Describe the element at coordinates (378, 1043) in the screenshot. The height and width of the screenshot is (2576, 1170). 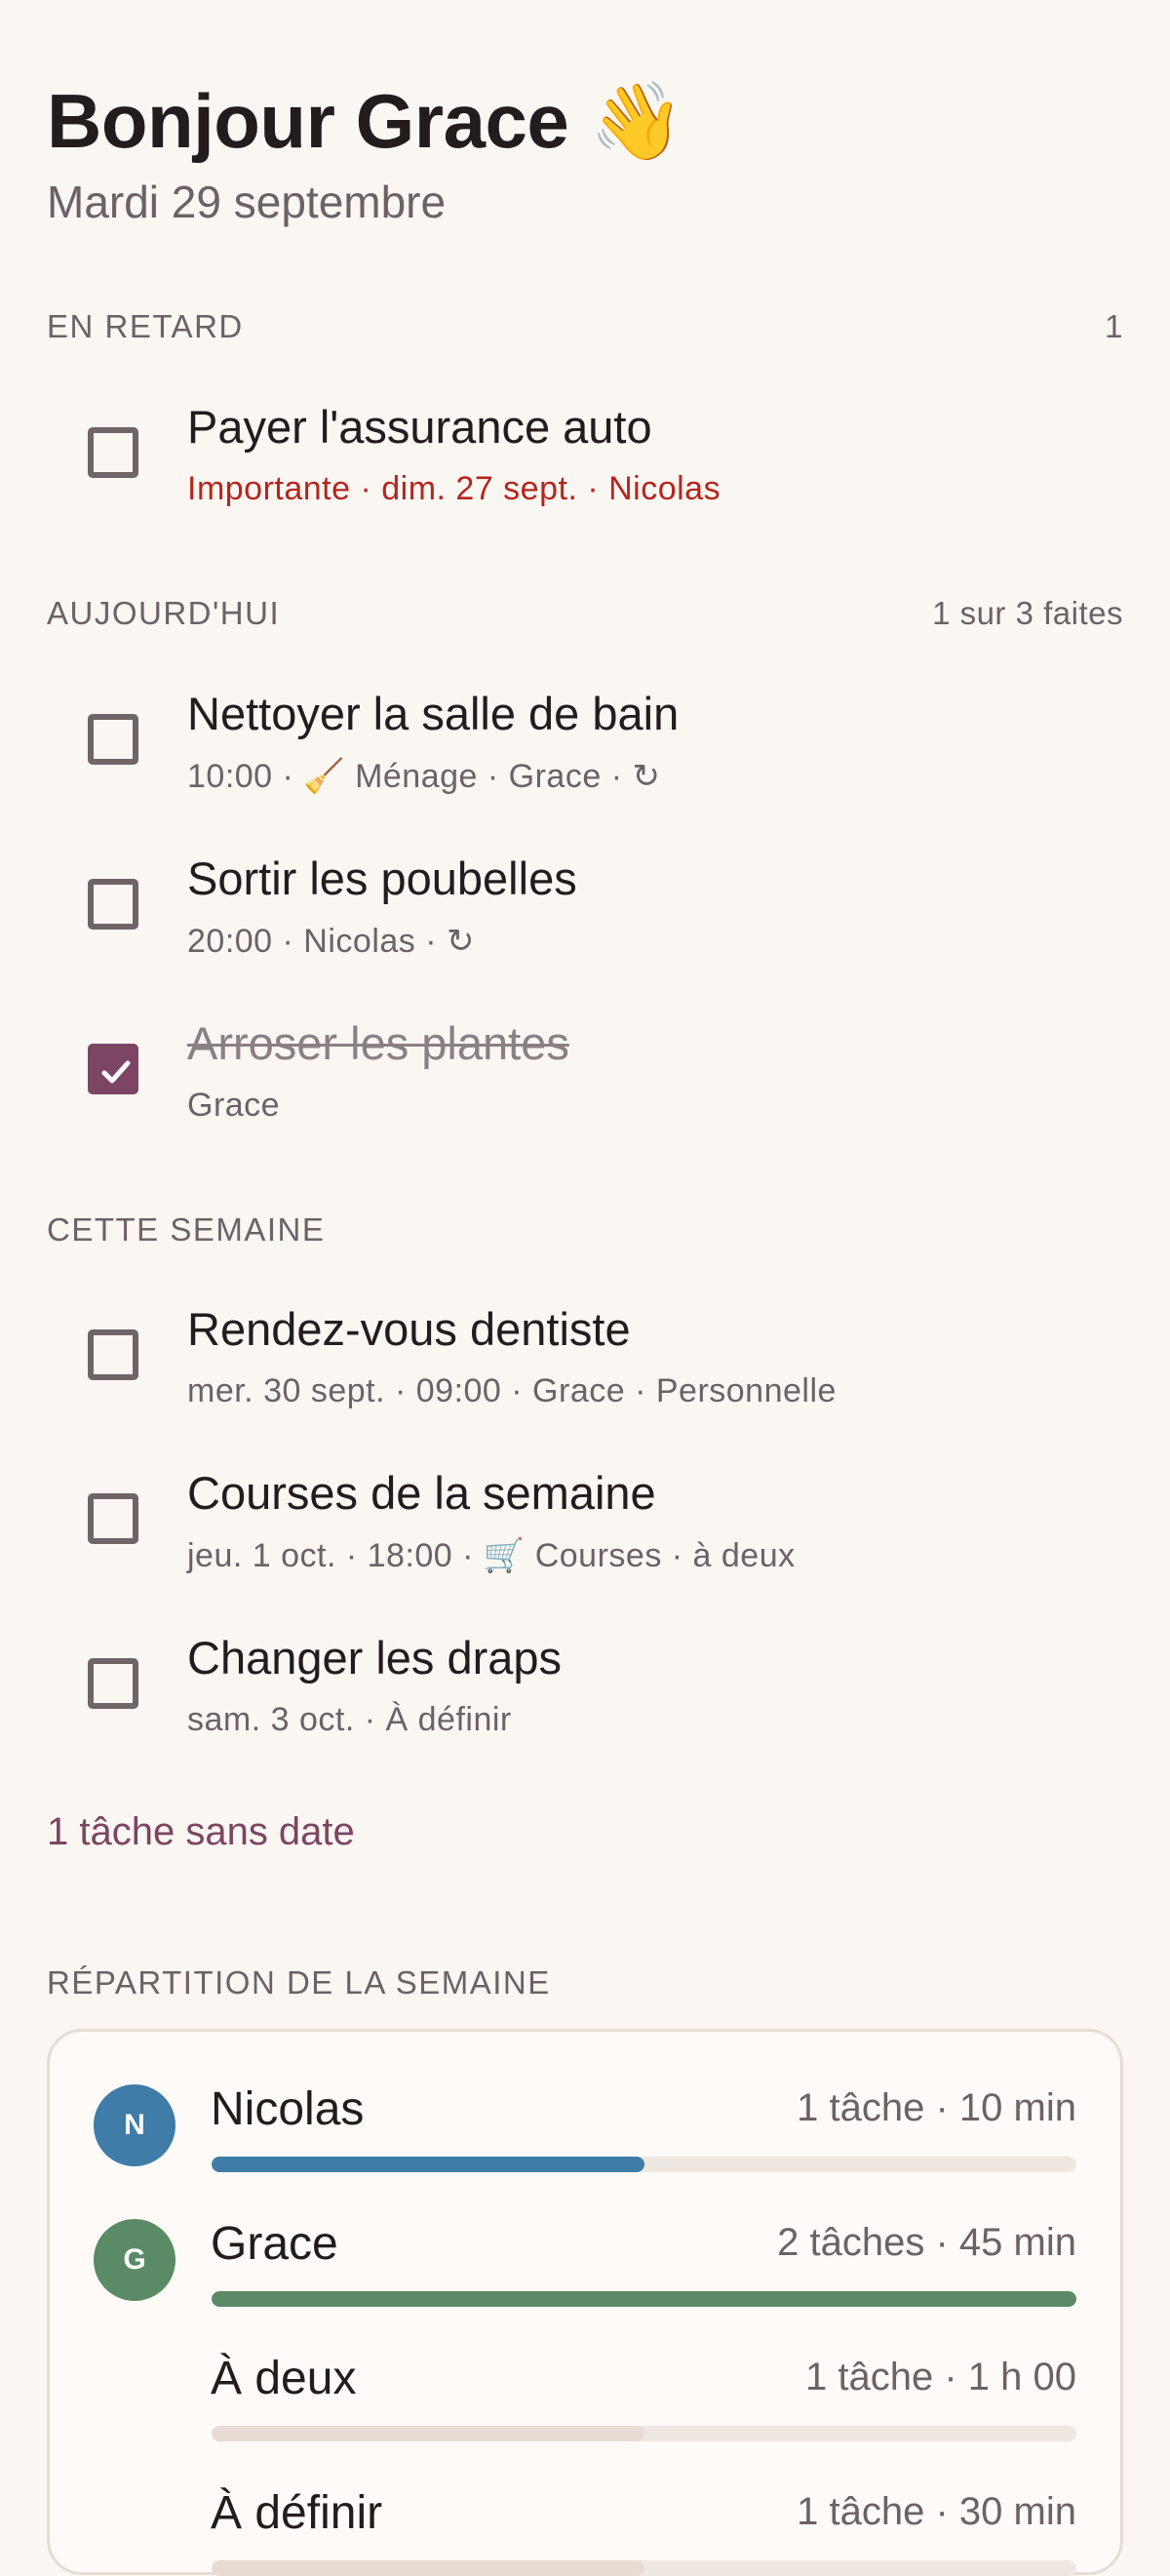
I see `task-title: Arroser les plantes` at that location.